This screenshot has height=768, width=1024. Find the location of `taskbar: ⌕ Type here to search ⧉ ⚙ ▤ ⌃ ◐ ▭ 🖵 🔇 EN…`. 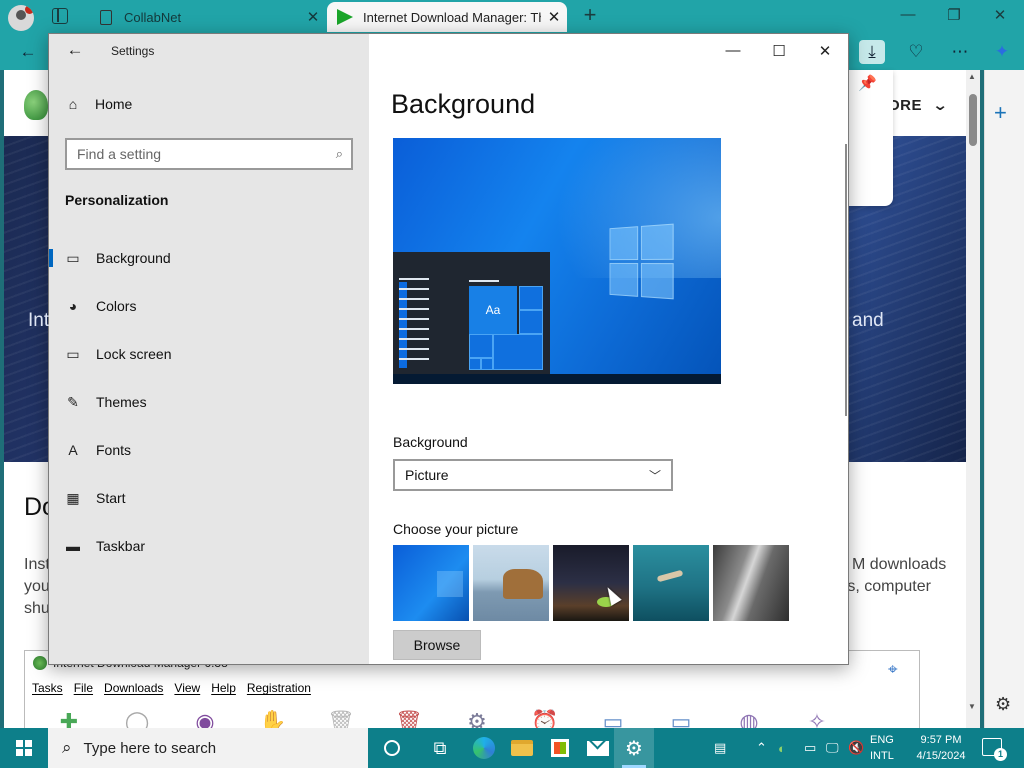

taskbar: ⌕ Type here to search ⧉ ⚙ ▤ ⌃ ◐ ▭ 🖵 🔇 EN… is located at coordinates (512, 748).